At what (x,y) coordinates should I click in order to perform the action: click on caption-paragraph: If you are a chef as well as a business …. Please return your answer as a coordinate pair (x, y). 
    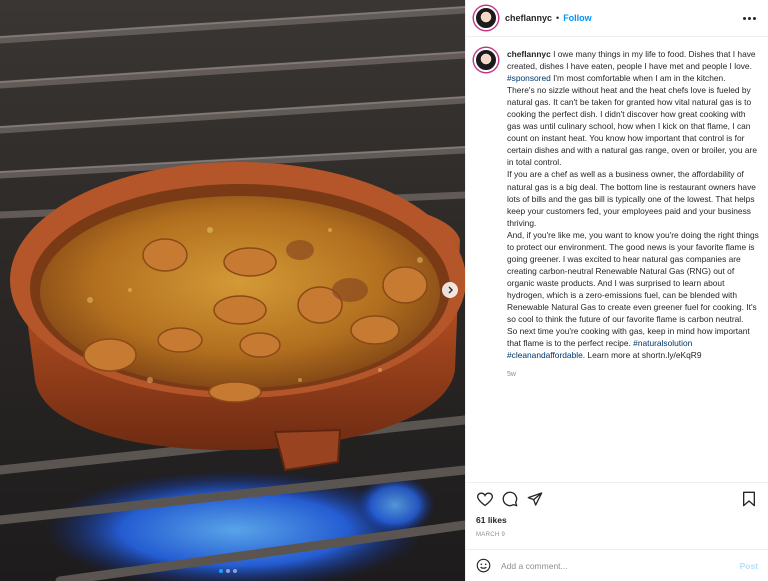
    Looking at the image, I should click on (631, 198).